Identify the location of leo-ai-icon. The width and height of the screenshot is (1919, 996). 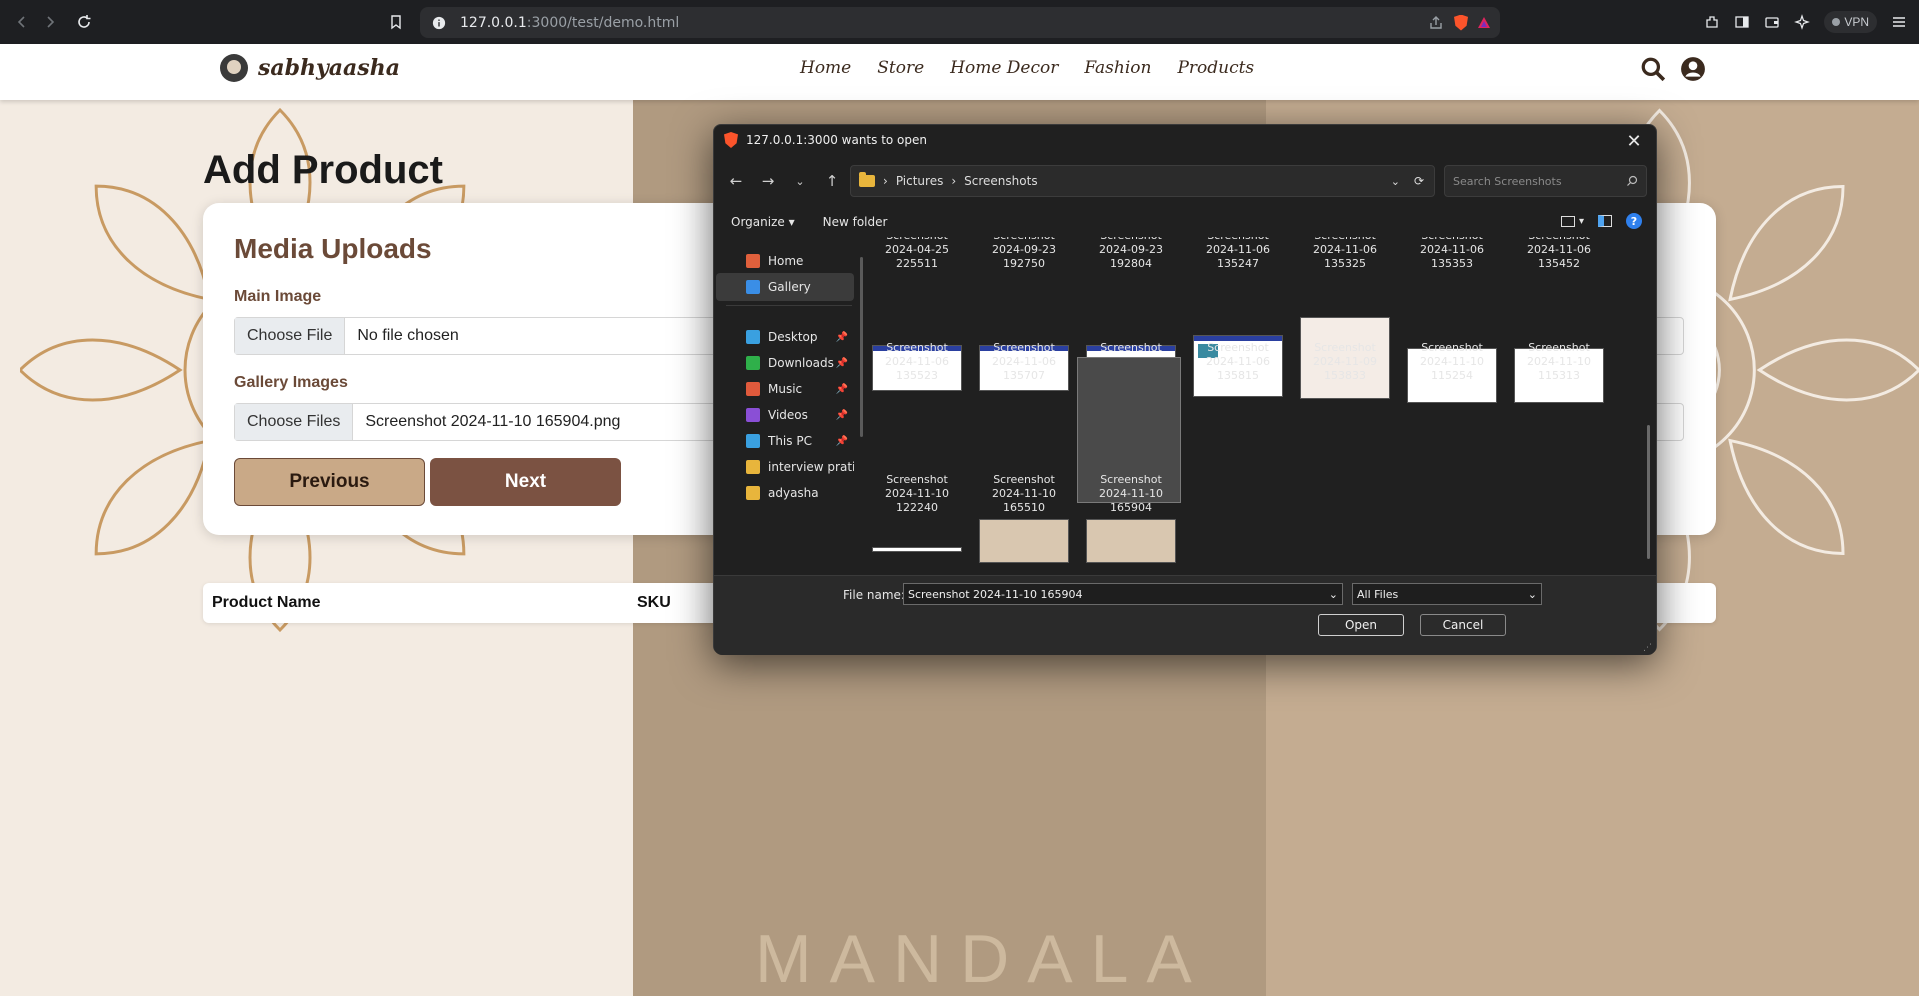
(1802, 22).